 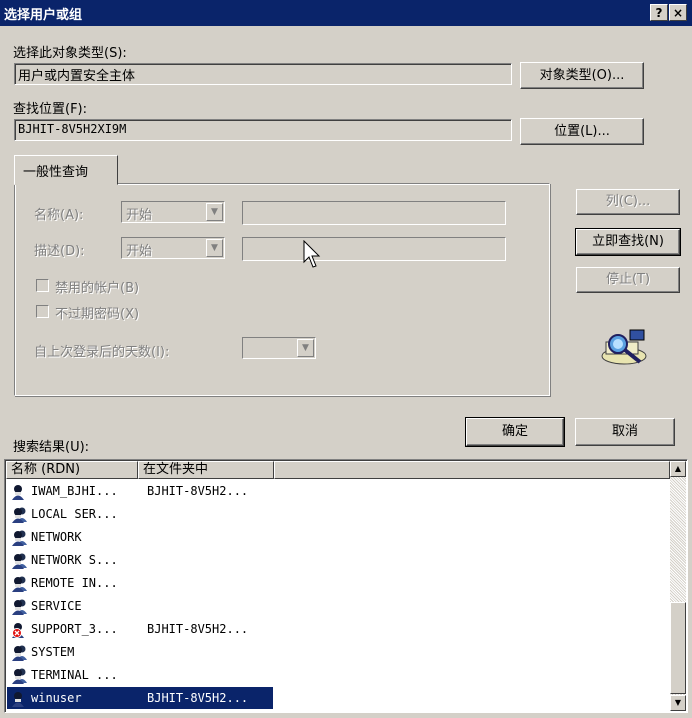 What do you see at coordinates (56, 606) in the screenshot?
I see `row-name: SERVICE` at bounding box center [56, 606].